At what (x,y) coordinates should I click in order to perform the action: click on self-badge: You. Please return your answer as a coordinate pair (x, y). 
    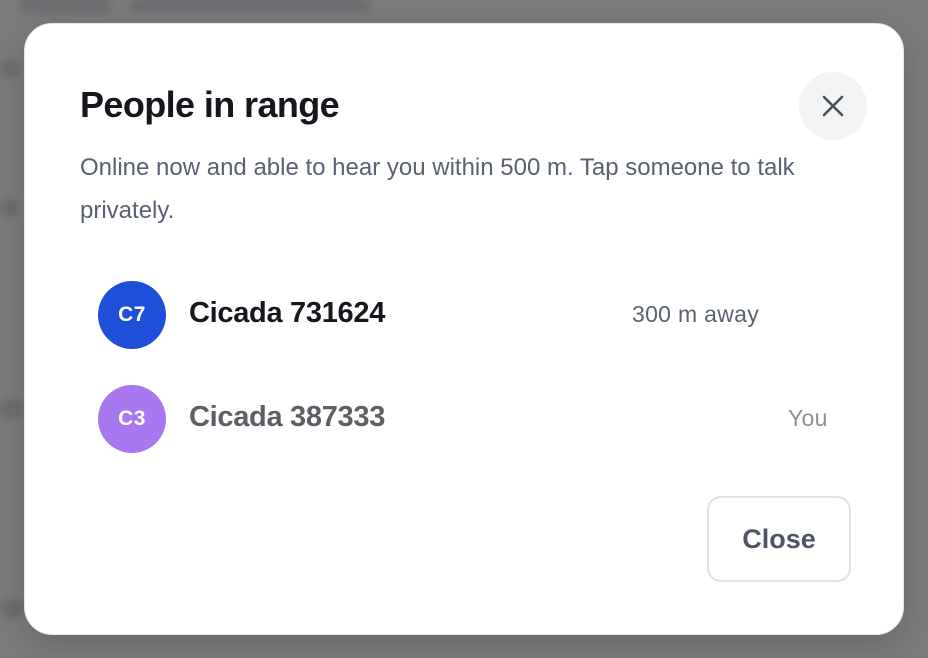
    Looking at the image, I should click on (808, 418).